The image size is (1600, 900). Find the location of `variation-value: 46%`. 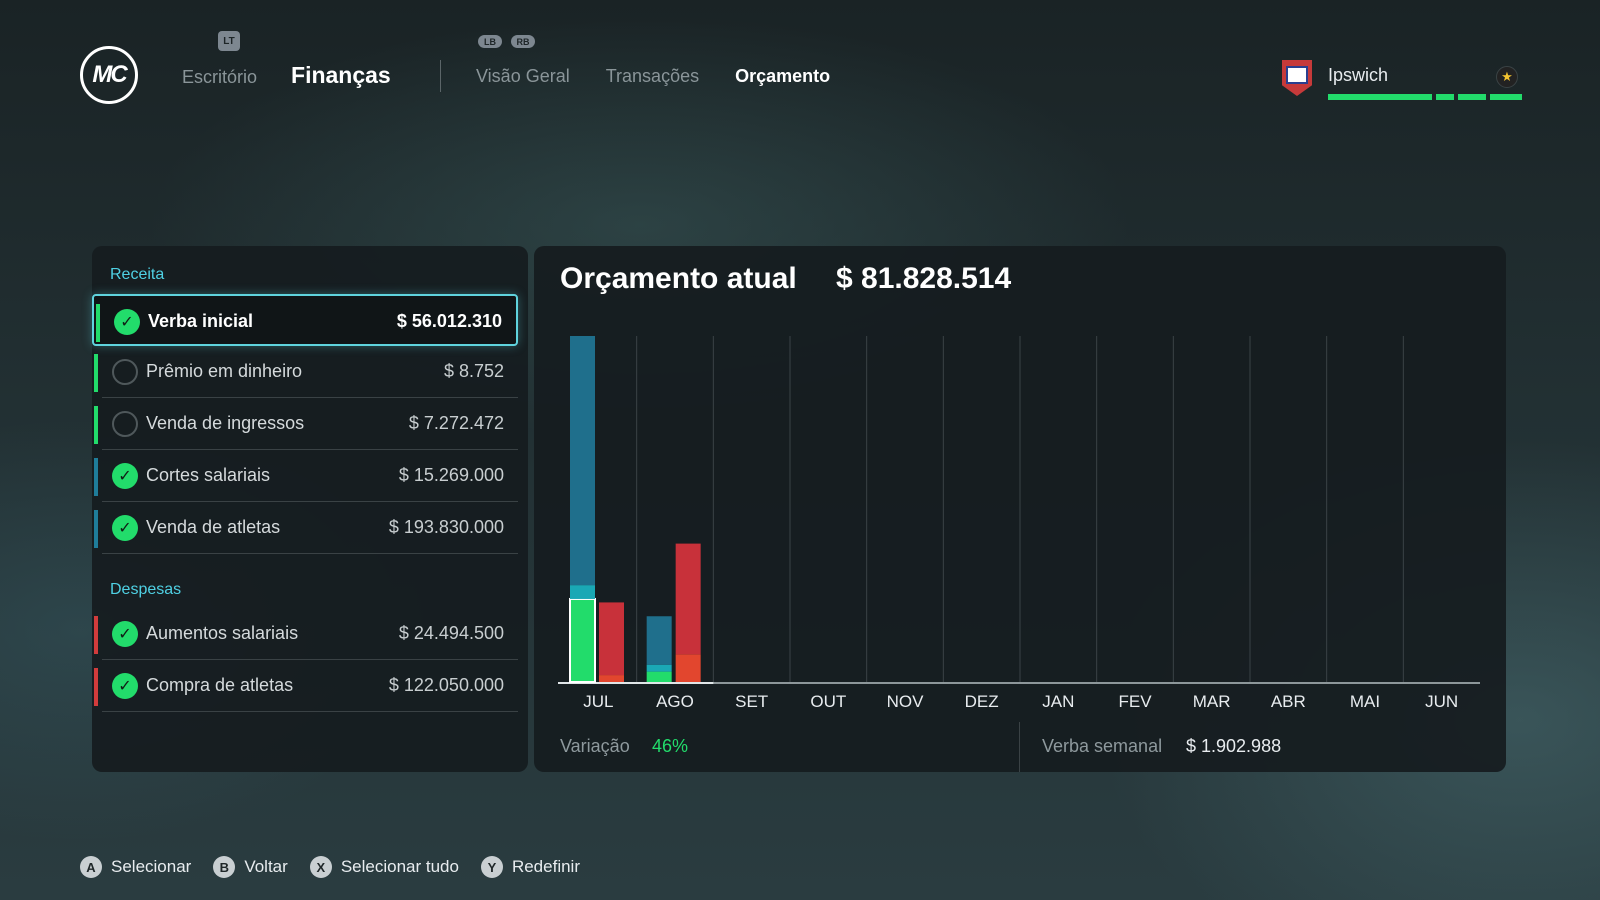

variation-value: 46% is located at coordinates (670, 746).